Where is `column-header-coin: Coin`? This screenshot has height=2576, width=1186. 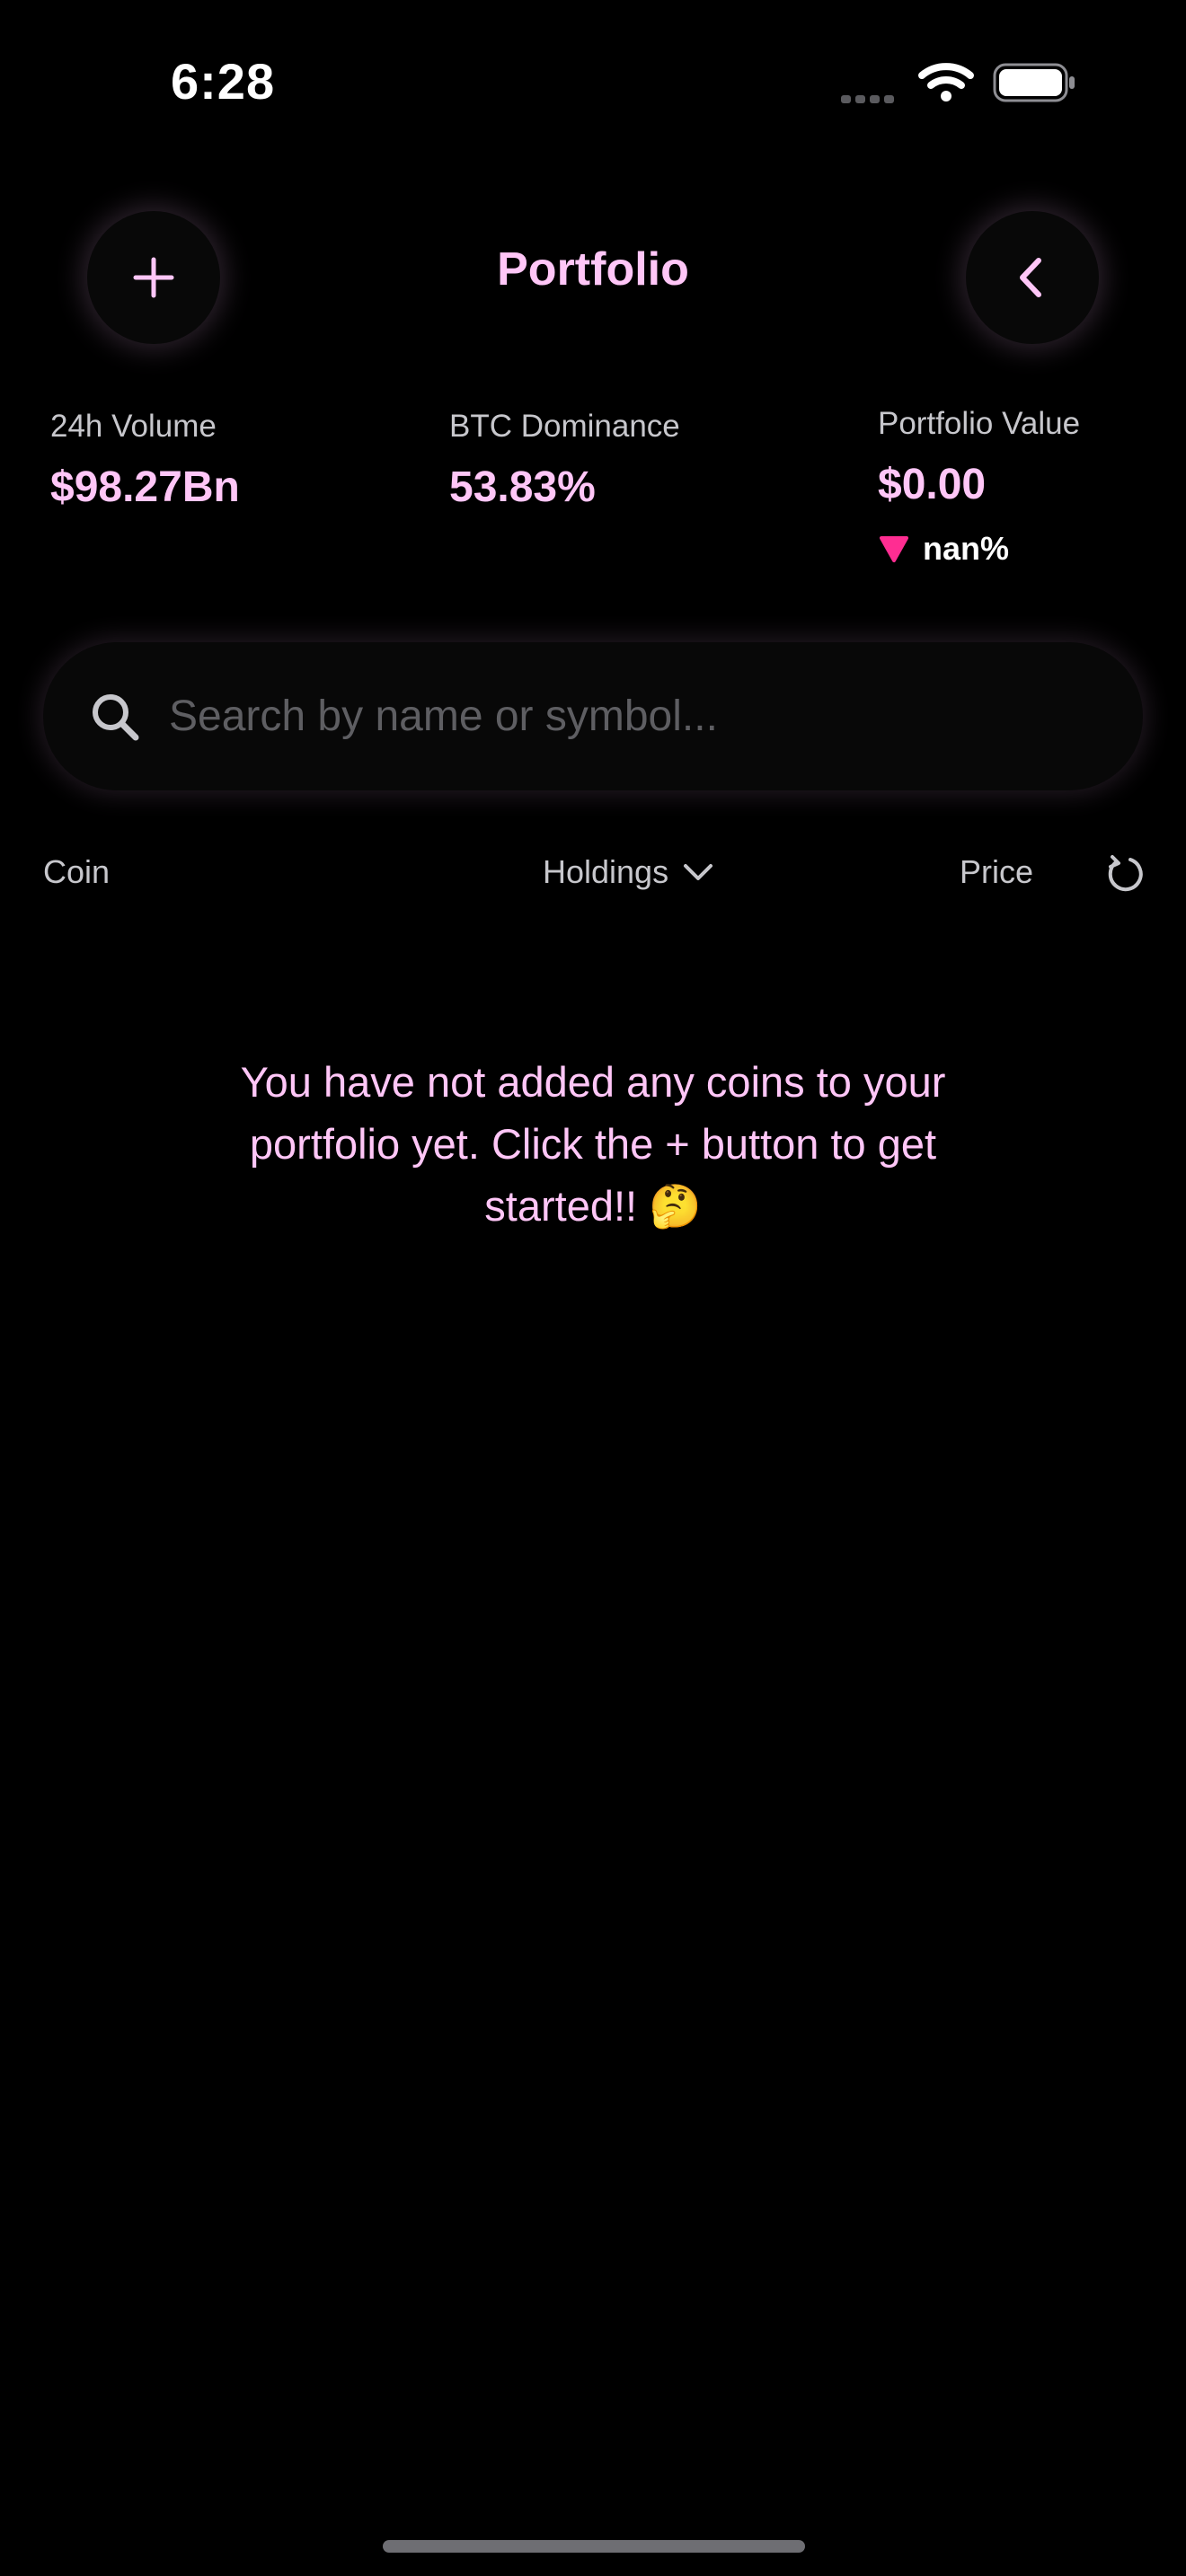 column-header-coin: Coin is located at coordinates (76, 872).